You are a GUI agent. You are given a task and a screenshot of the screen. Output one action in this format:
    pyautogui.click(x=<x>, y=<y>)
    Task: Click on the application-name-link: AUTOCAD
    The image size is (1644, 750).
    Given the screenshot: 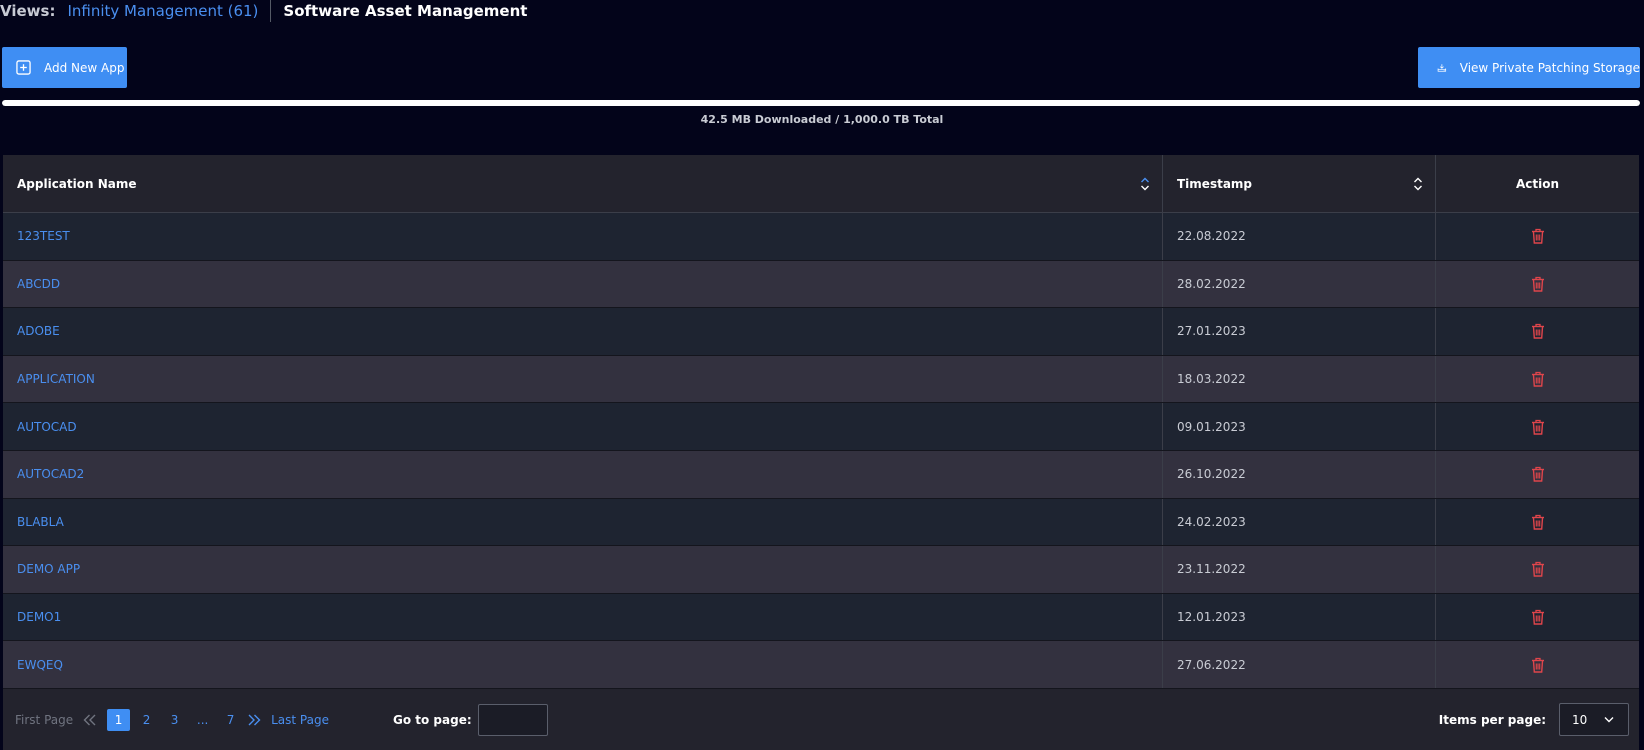 What is the action you would take?
    pyautogui.click(x=583, y=426)
    